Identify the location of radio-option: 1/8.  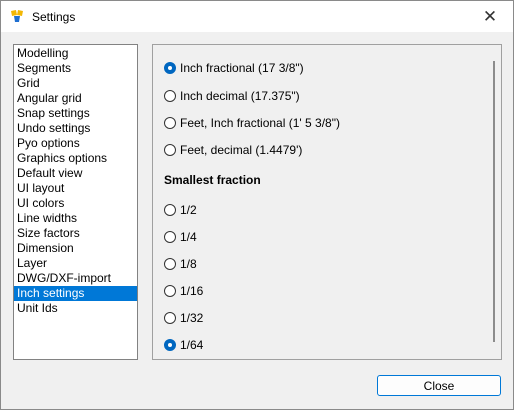
(180, 264).